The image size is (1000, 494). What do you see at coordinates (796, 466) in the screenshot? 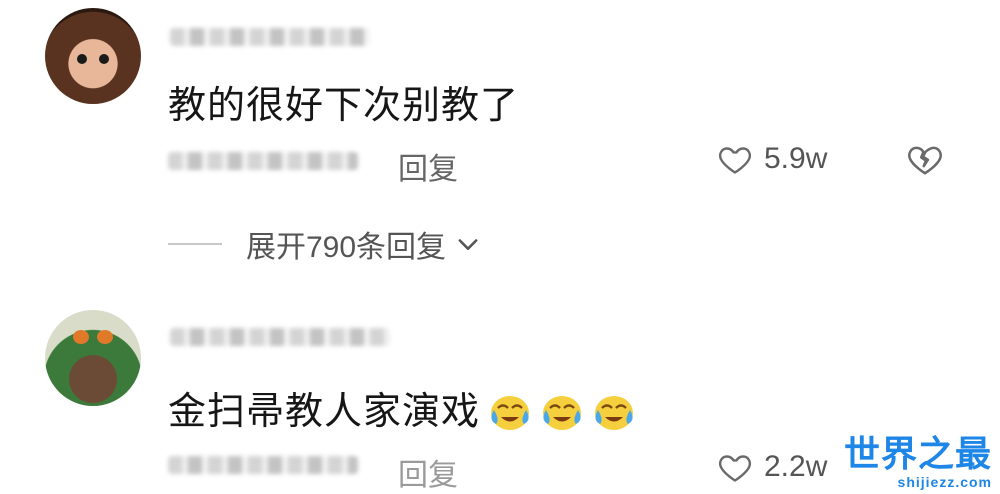
I see `like-count: 2.2w` at bounding box center [796, 466].